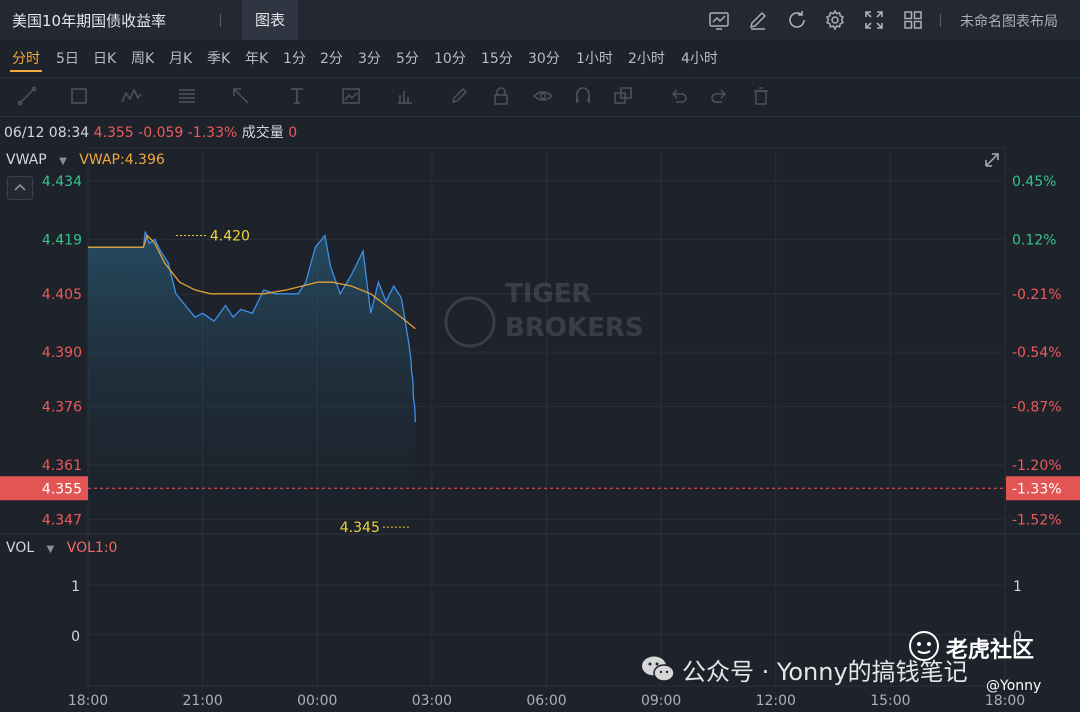 The image size is (1080, 712). What do you see at coordinates (658, 669) in the screenshot?
I see `wechat-icon` at bounding box center [658, 669].